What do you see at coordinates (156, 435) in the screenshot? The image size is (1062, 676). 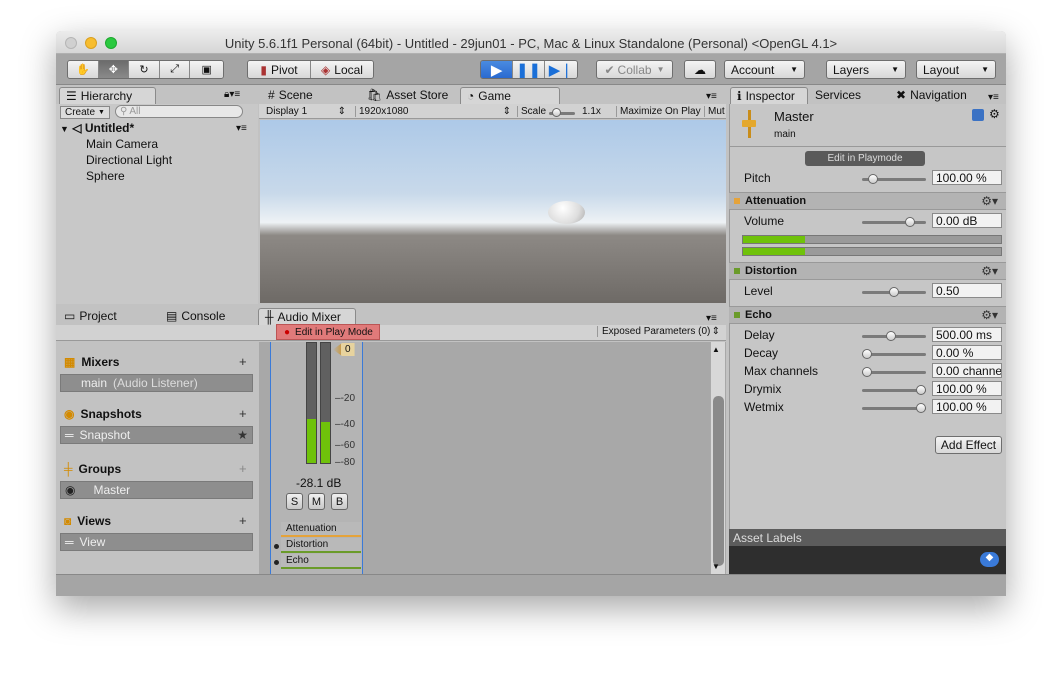 I see `snapshot-item: ═ Snapshot ★` at bounding box center [156, 435].